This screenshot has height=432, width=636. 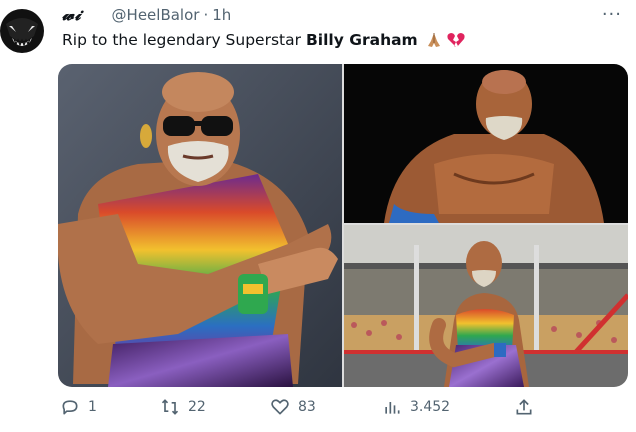 What do you see at coordinates (92, 407) in the screenshot?
I see `reply-count: 1` at bounding box center [92, 407].